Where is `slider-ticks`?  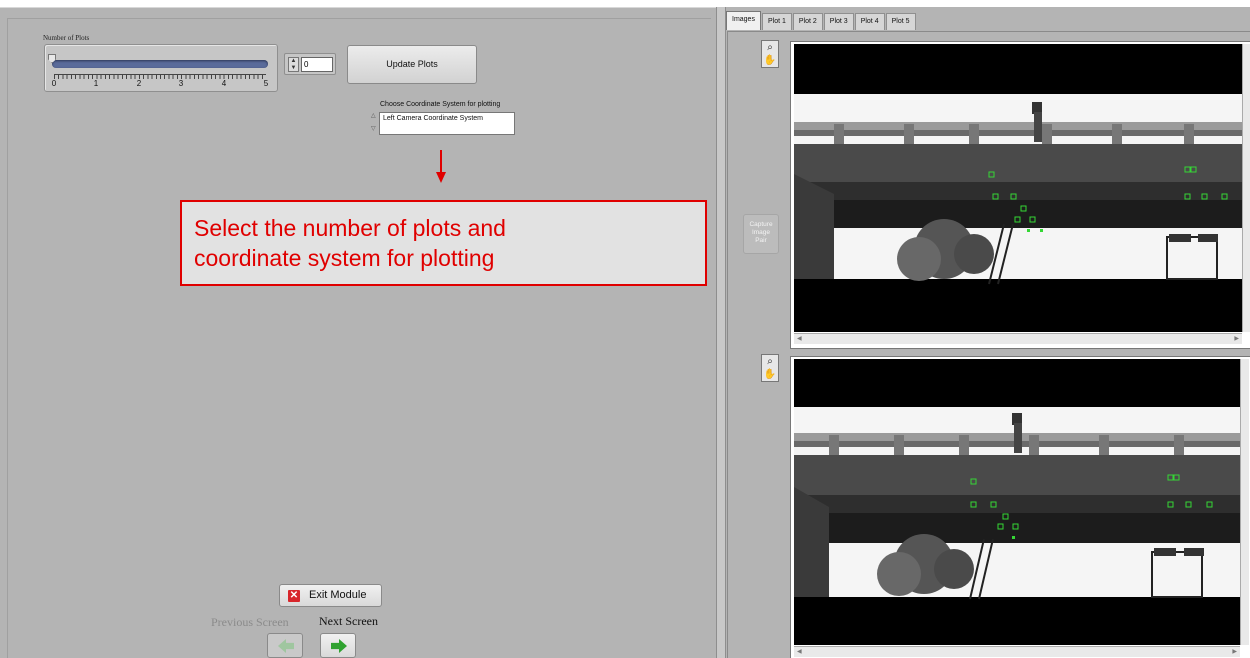
slider-ticks is located at coordinates (160, 76).